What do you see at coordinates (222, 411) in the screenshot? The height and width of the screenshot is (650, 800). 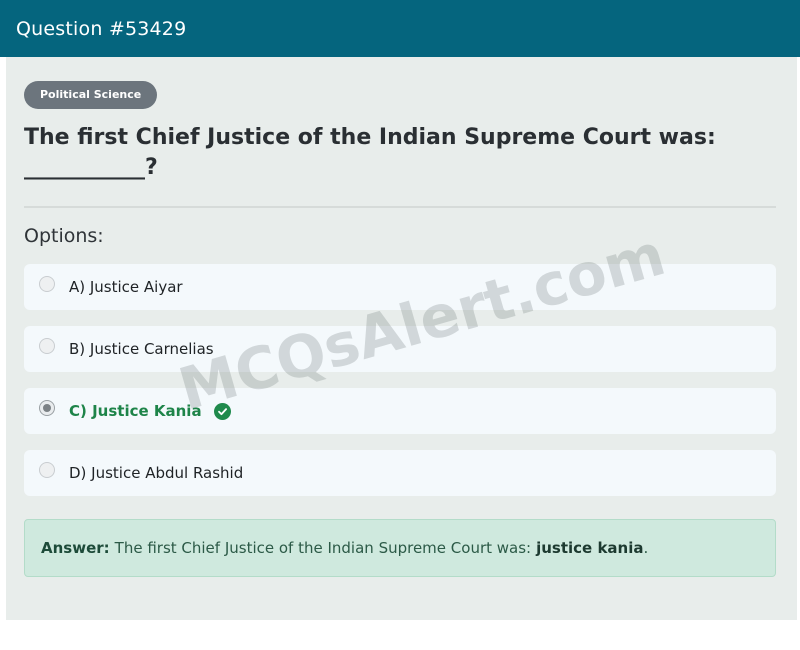 I see `check-circle-icon` at bounding box center [222, 411].